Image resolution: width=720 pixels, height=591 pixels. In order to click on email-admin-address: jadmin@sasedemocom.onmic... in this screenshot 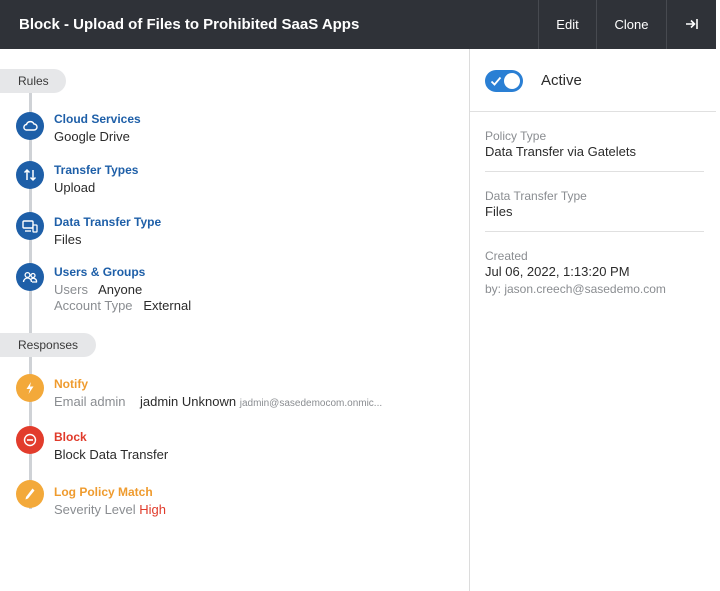, I will do `click(311, 403)`.